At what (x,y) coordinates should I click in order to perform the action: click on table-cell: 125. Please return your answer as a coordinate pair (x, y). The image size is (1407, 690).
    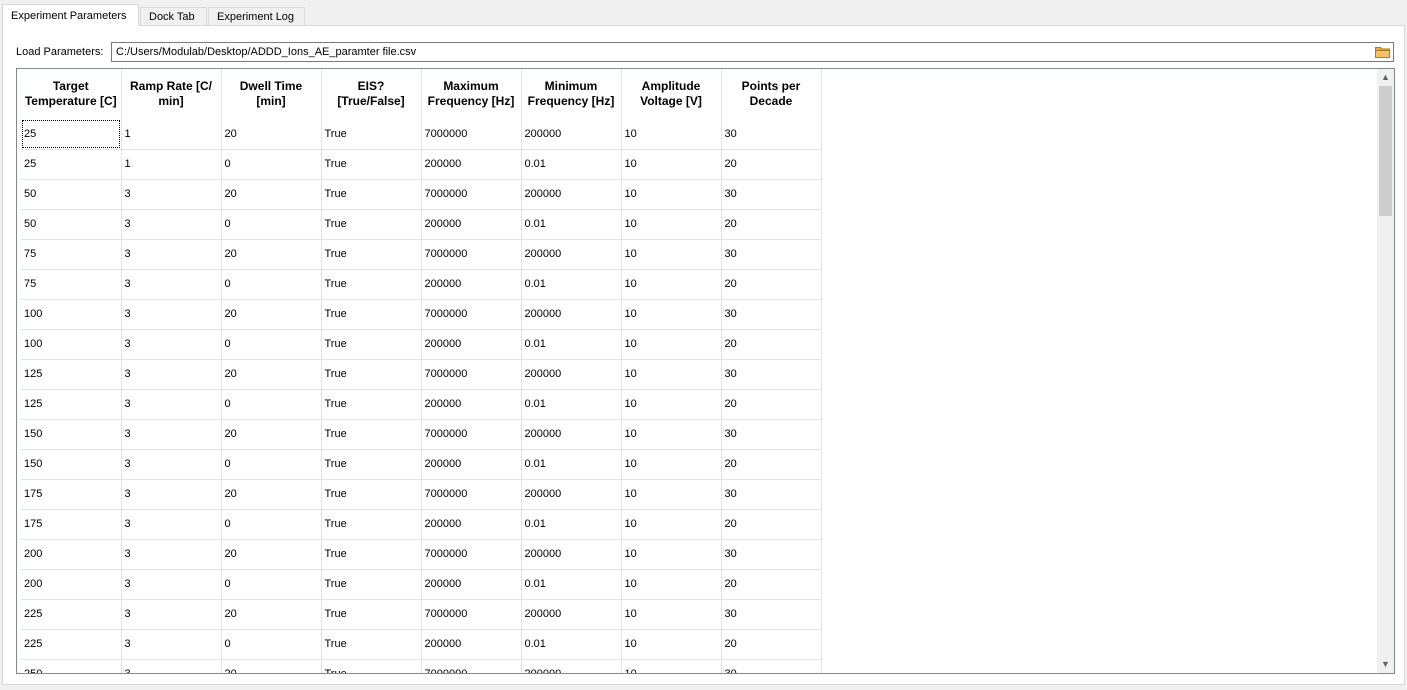
    Looking at the image, I should click on (71, 404).